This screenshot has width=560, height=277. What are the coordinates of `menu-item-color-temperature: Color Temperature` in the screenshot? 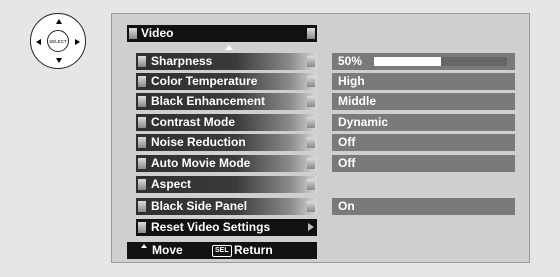 It's located at (226, 81).